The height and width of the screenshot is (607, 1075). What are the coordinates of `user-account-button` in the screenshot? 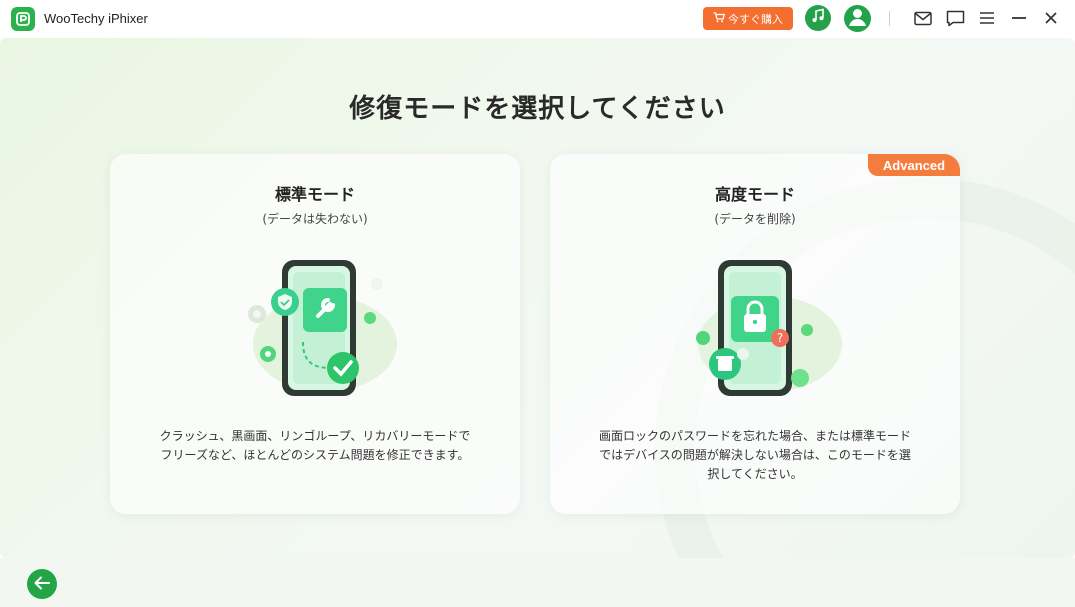 It's located at (857, 18).